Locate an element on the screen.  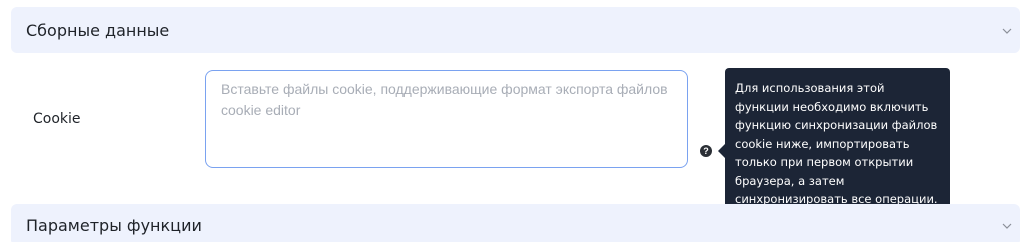
question-circle-icon: ? is located at coordinates (706, 151).